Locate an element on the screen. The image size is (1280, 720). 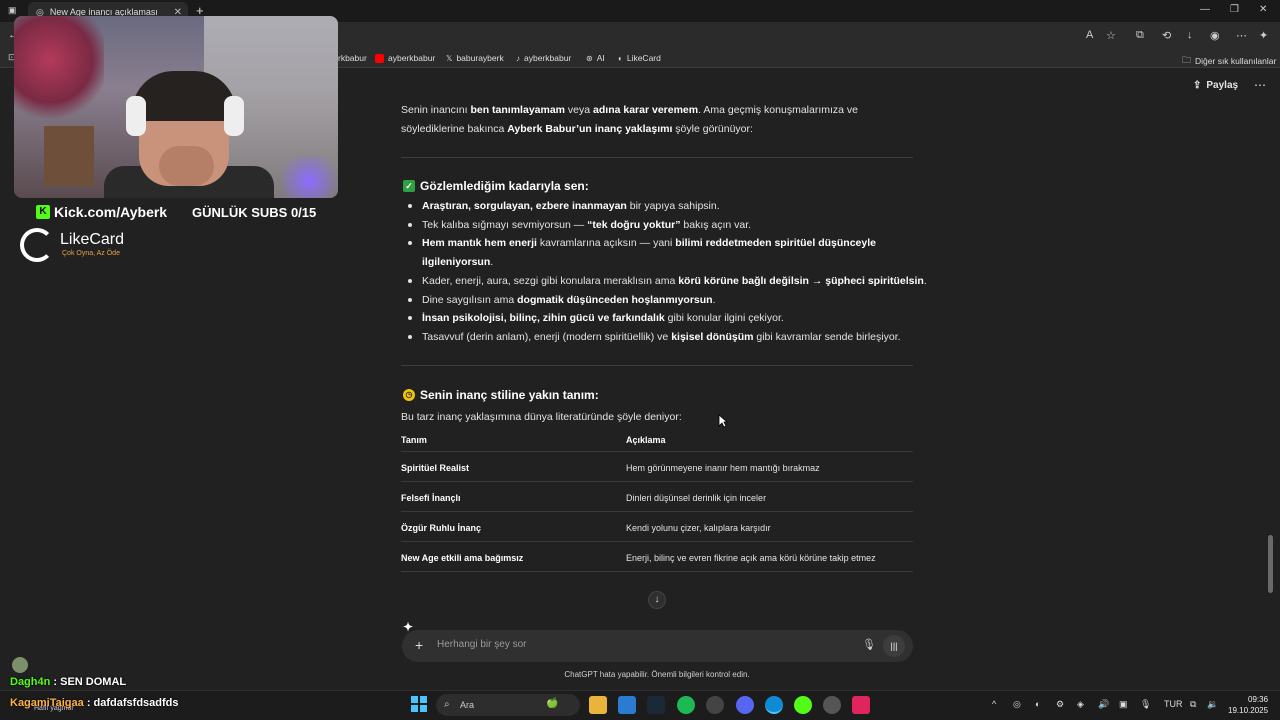
tray-volume-icon: 🔊 is located at coordinates (1103, 704).